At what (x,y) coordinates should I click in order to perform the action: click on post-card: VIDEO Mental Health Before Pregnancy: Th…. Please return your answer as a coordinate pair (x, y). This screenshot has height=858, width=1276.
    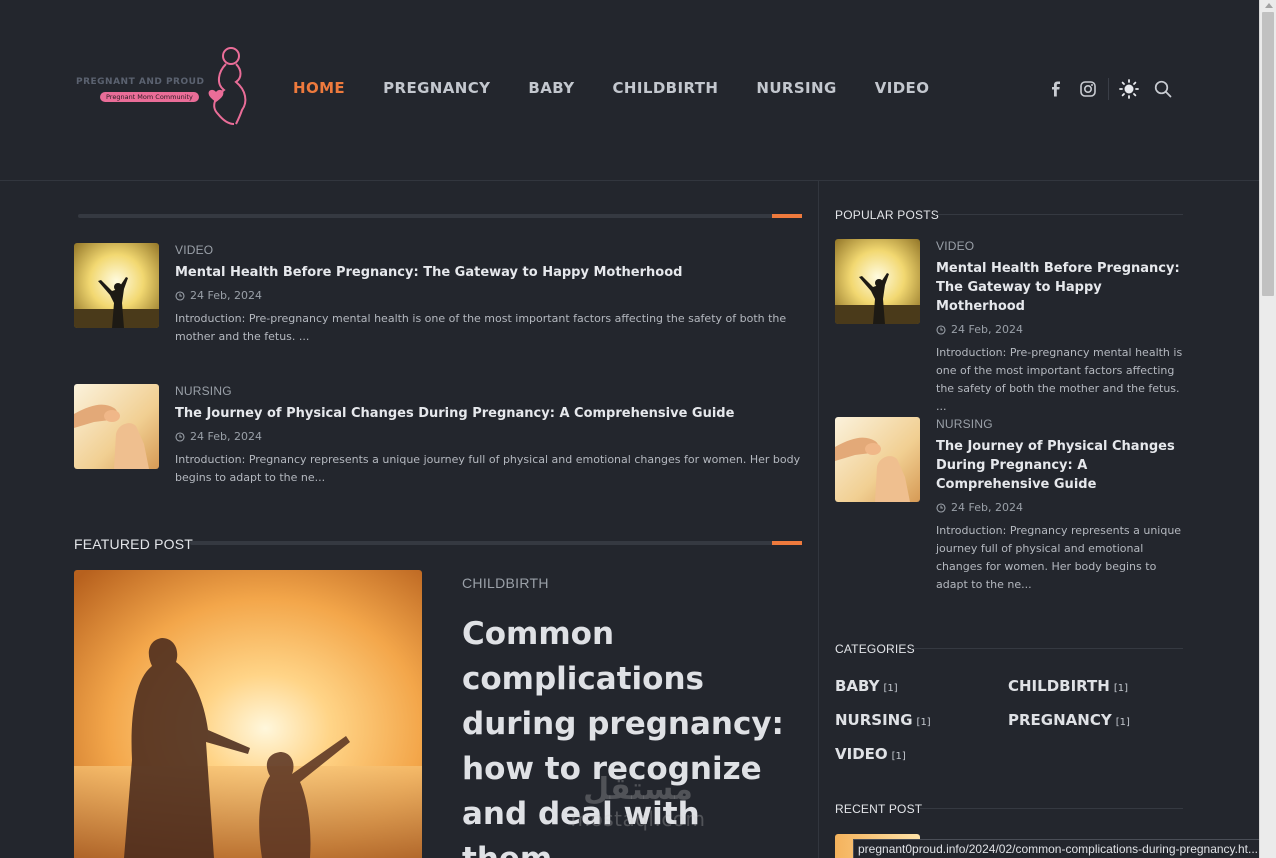
    Looking at the image, I should click on (439, 300).